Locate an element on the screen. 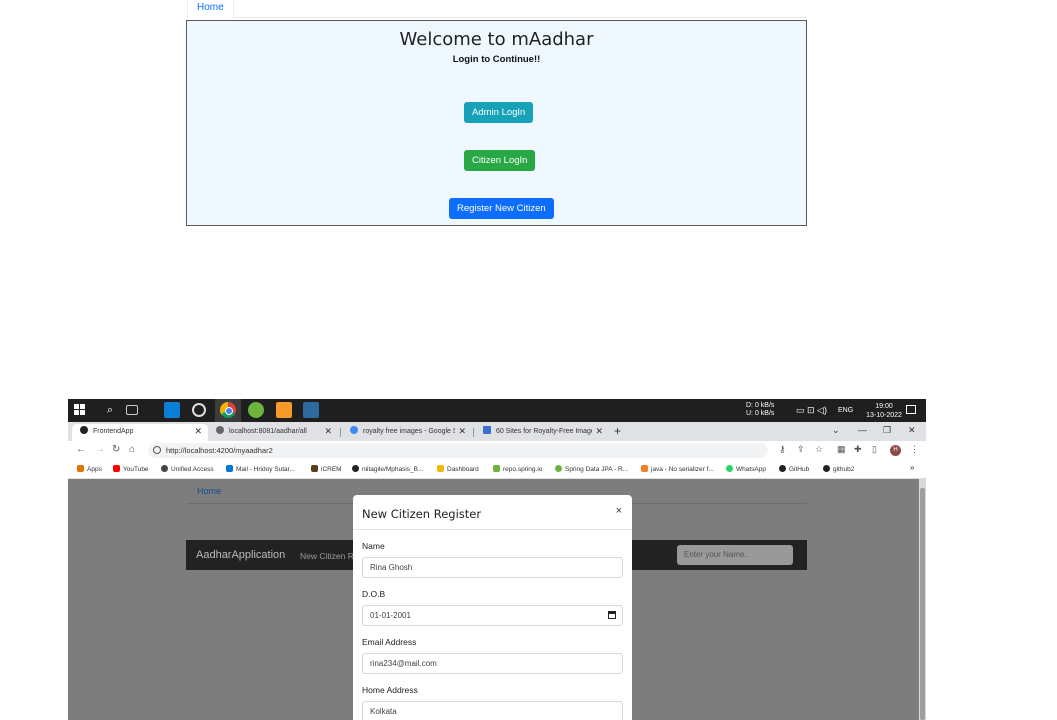 The width and height of the screenshot is (1057, 720). page-subtitle: Login to Continue!! is located at coordinates (496, 59).